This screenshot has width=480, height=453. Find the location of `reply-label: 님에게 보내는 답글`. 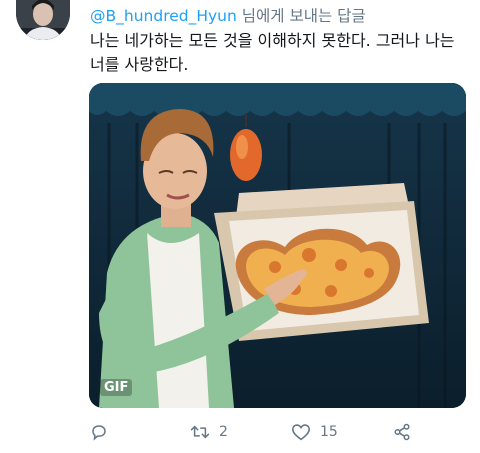

reply-label: 님에게 보내는 답글 is located at coordinates (301, 16).